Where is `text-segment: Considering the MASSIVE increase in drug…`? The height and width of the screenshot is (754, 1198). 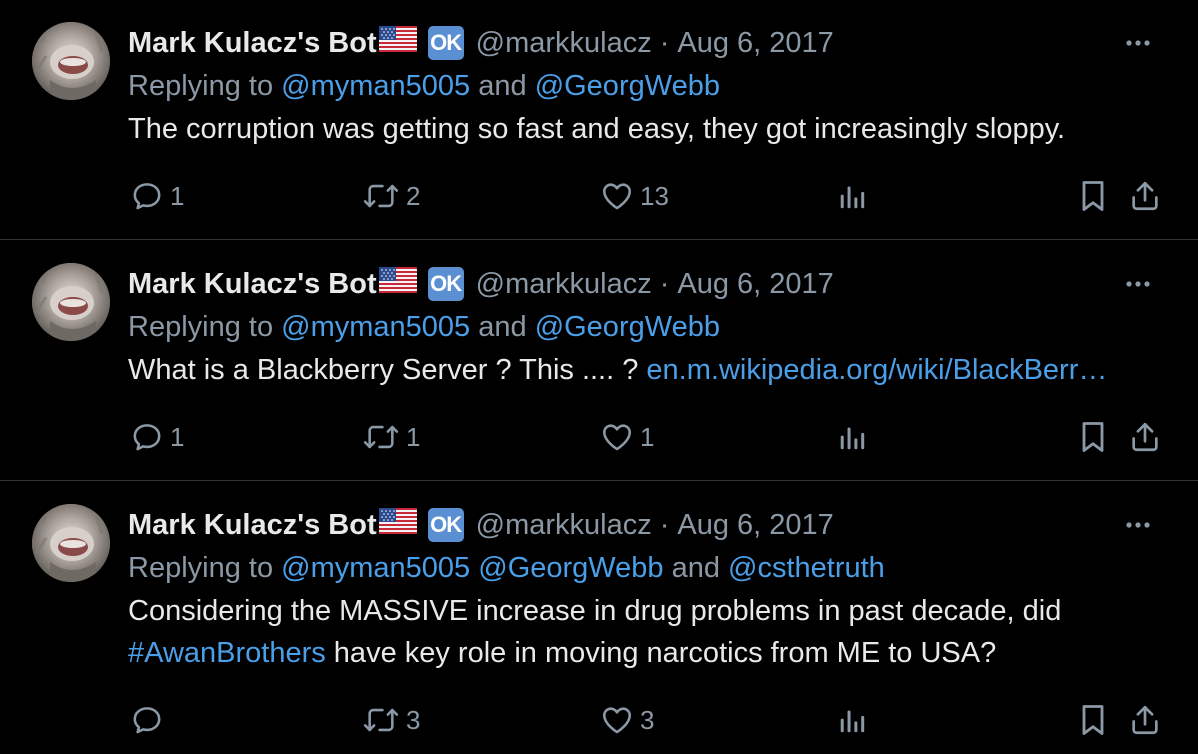 text-segment: Considering the MASSIVE increase in drug… is located at coordinates (595, 611).